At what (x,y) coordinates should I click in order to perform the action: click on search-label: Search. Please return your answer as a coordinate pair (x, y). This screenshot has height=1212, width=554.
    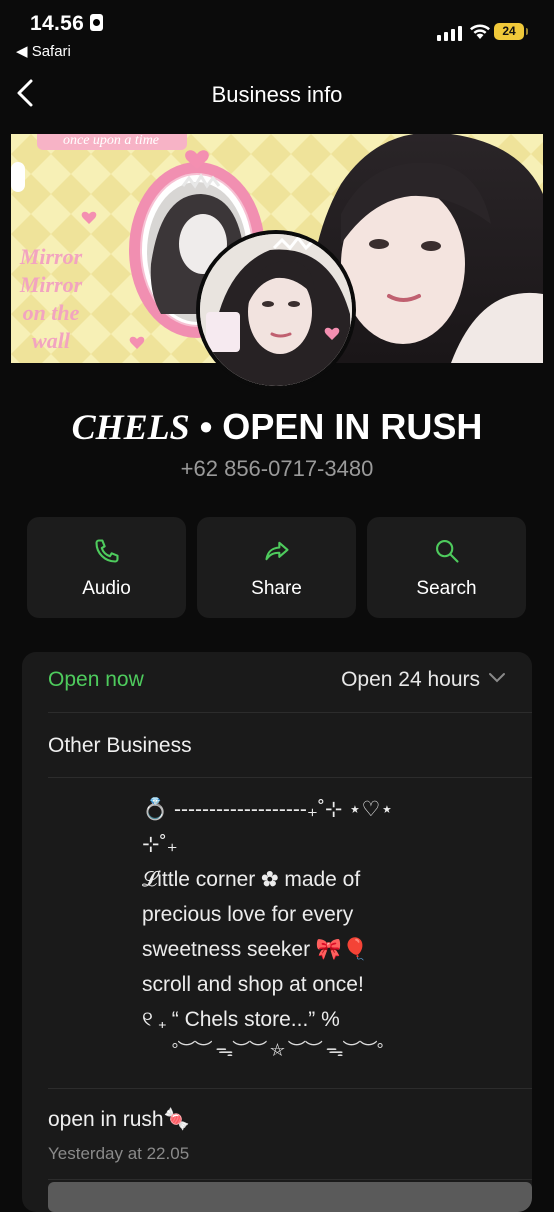
    Looking at the image, I should click on (446, 588).